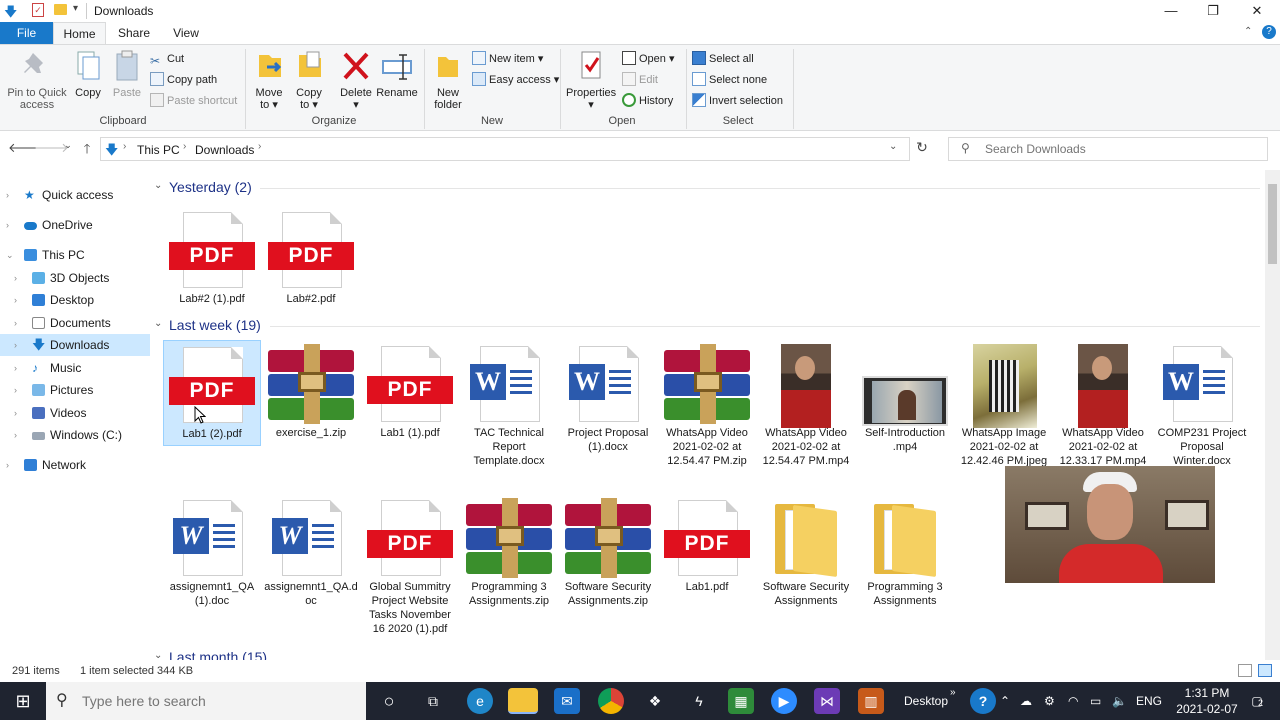 The height and width of the screenshot is (720, 1280). I want to click on search-input, so click(1120, 149).